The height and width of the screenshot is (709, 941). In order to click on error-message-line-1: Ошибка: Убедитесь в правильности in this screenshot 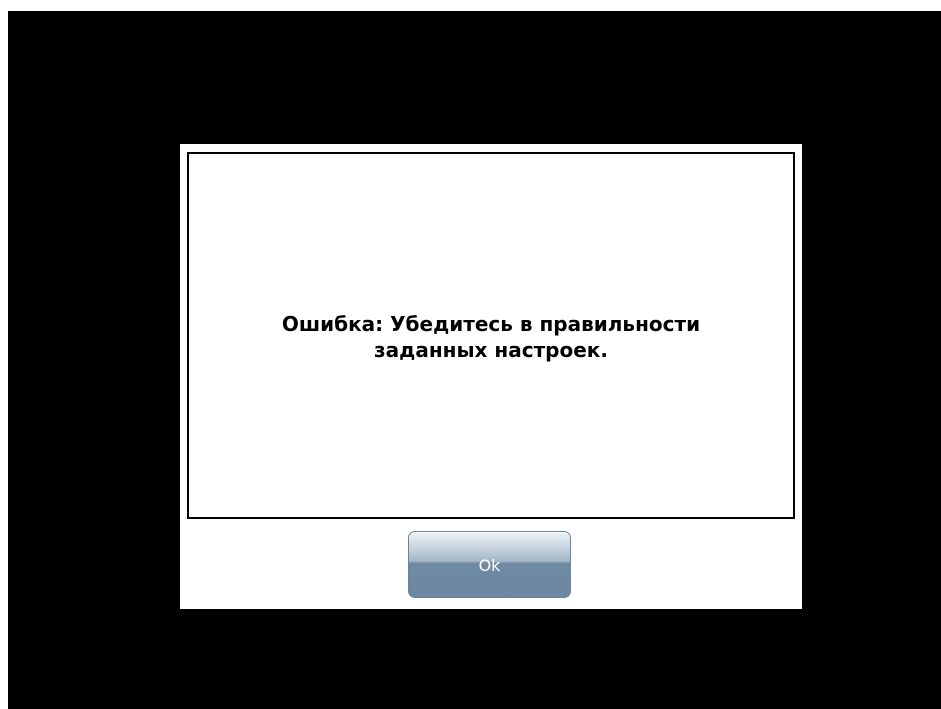, I will do `click(491, 323)`.